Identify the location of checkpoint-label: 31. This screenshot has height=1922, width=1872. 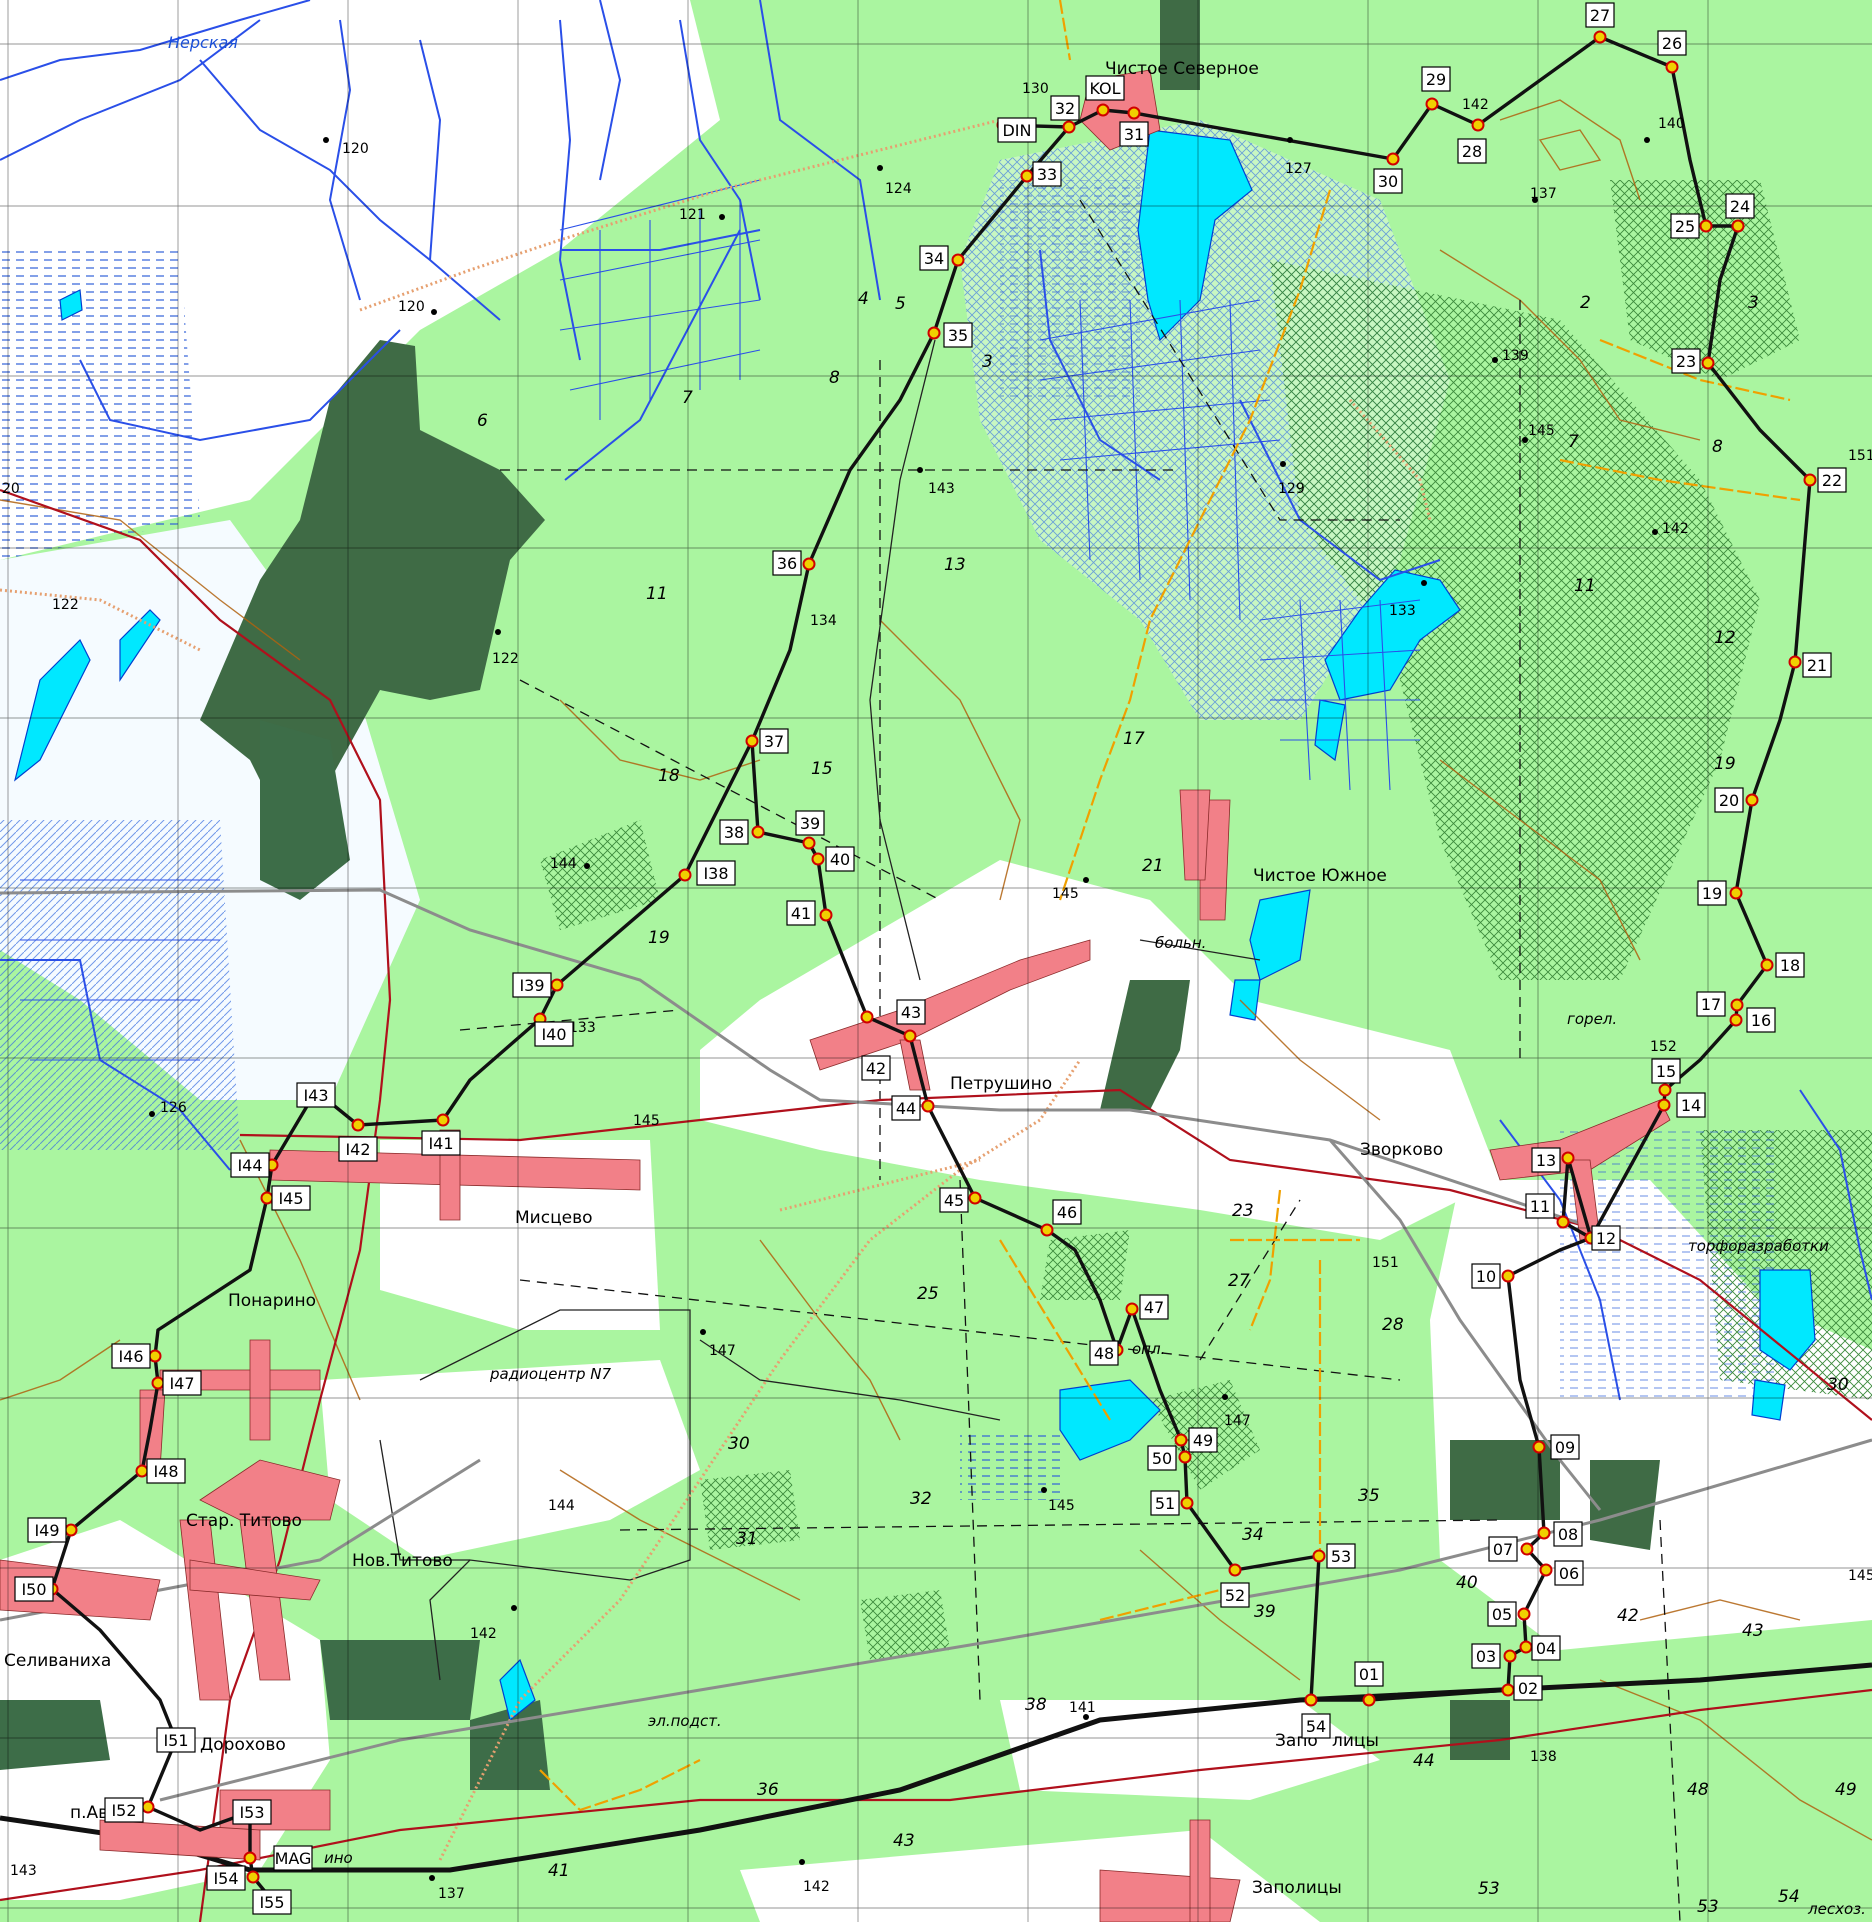
(1134, 134).